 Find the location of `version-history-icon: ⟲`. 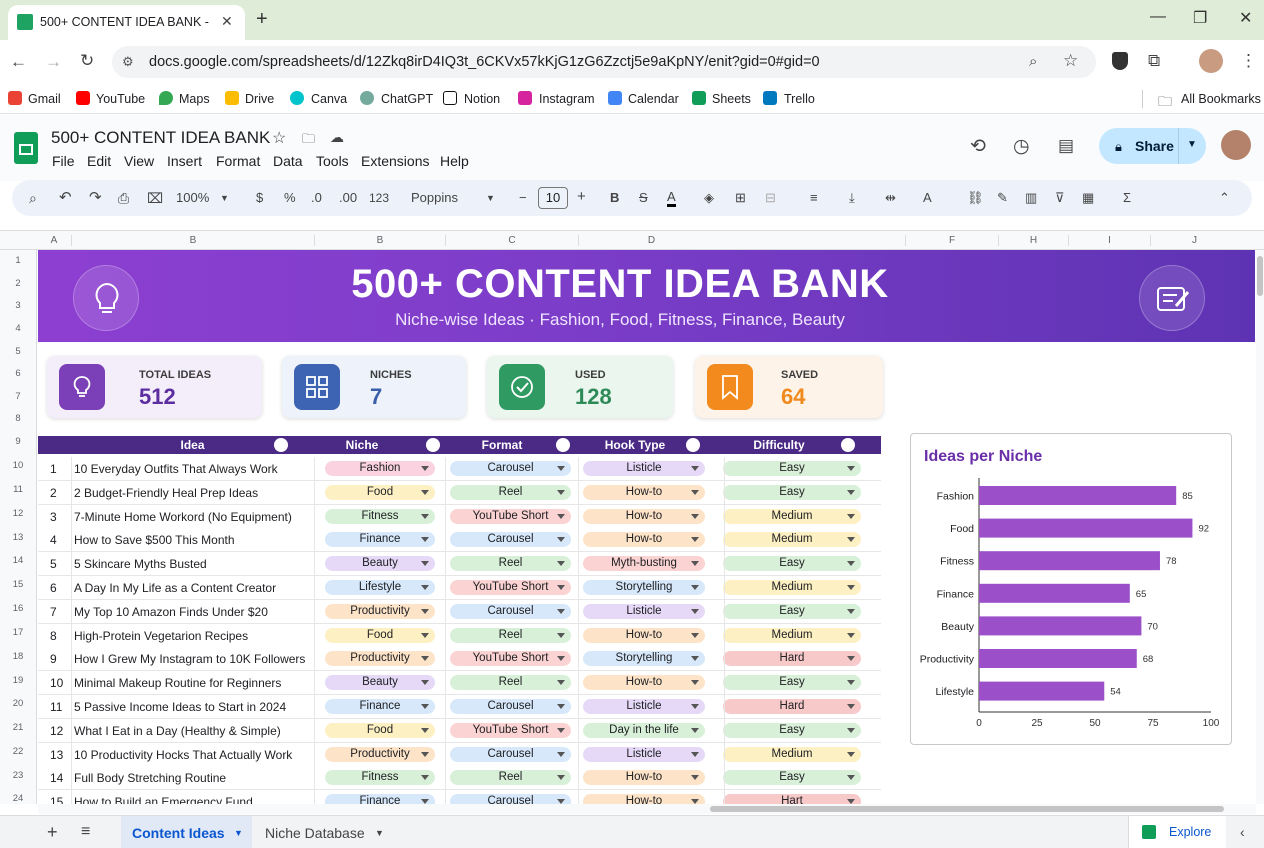

version-history-icon: ⟲ is located at coordinates (978, 146).